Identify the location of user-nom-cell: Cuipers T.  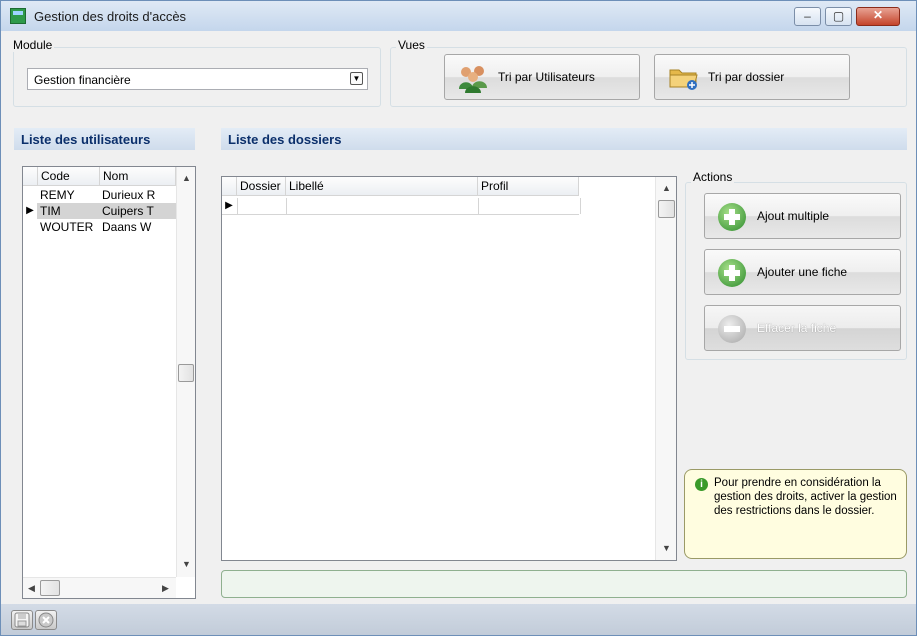
(128, 211).